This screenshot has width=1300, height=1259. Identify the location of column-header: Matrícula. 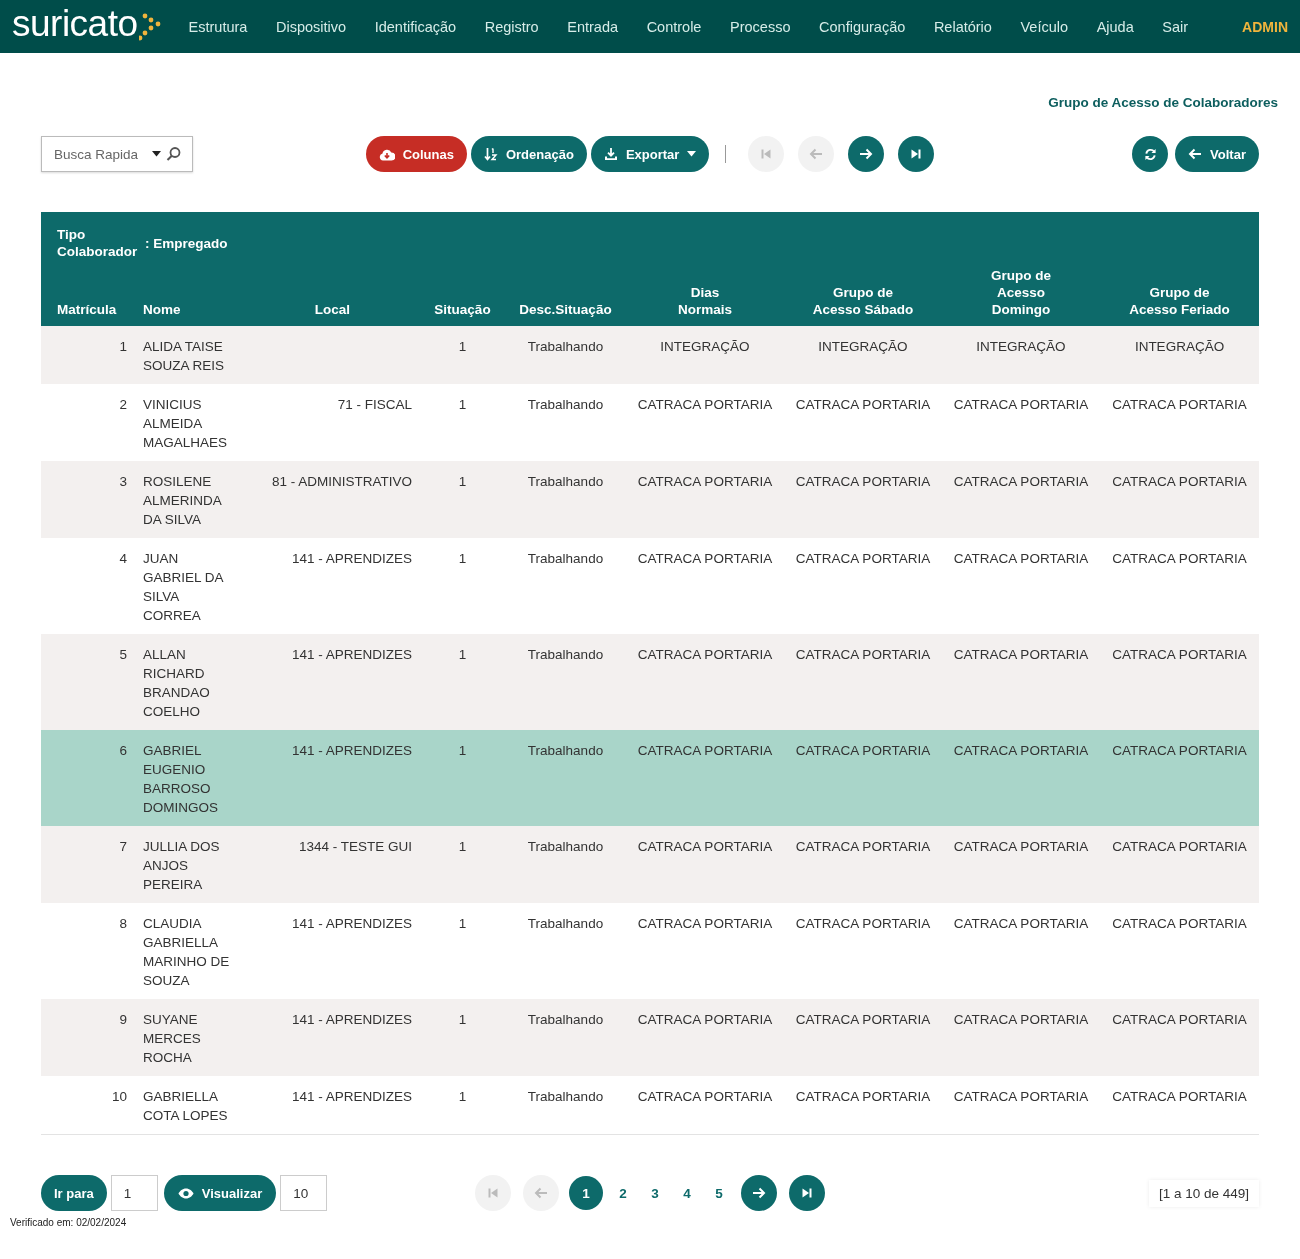
(88, 296).